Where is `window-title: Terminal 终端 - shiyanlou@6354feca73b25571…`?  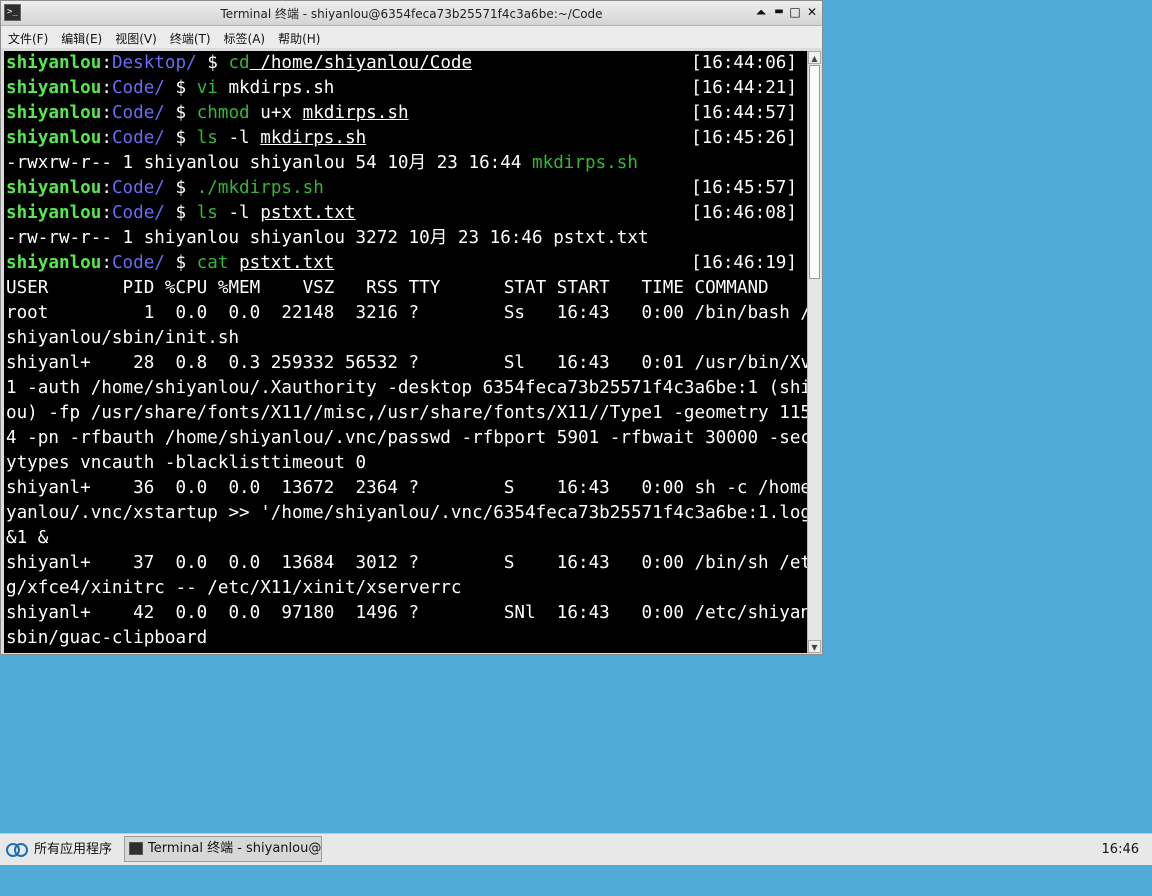 window-title: Terminal 终端 - shiyanlou@6354feca73b25571… is located at coordinates (411, 14).